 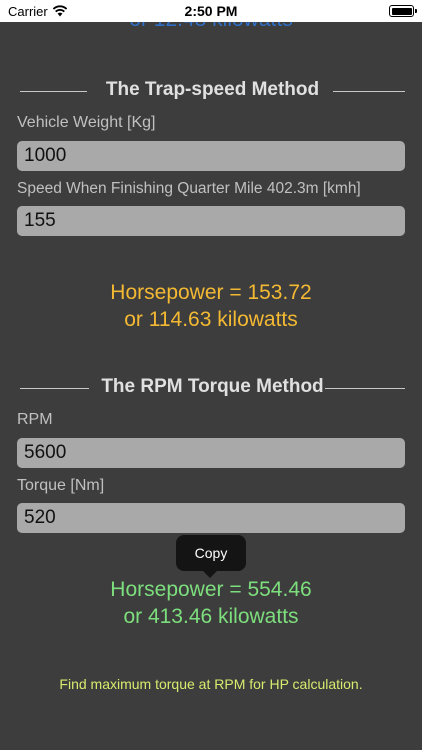 I want to click on rpm-torque-kilowatts: or 413.46 kilowatts, so click(x=211, y=616).